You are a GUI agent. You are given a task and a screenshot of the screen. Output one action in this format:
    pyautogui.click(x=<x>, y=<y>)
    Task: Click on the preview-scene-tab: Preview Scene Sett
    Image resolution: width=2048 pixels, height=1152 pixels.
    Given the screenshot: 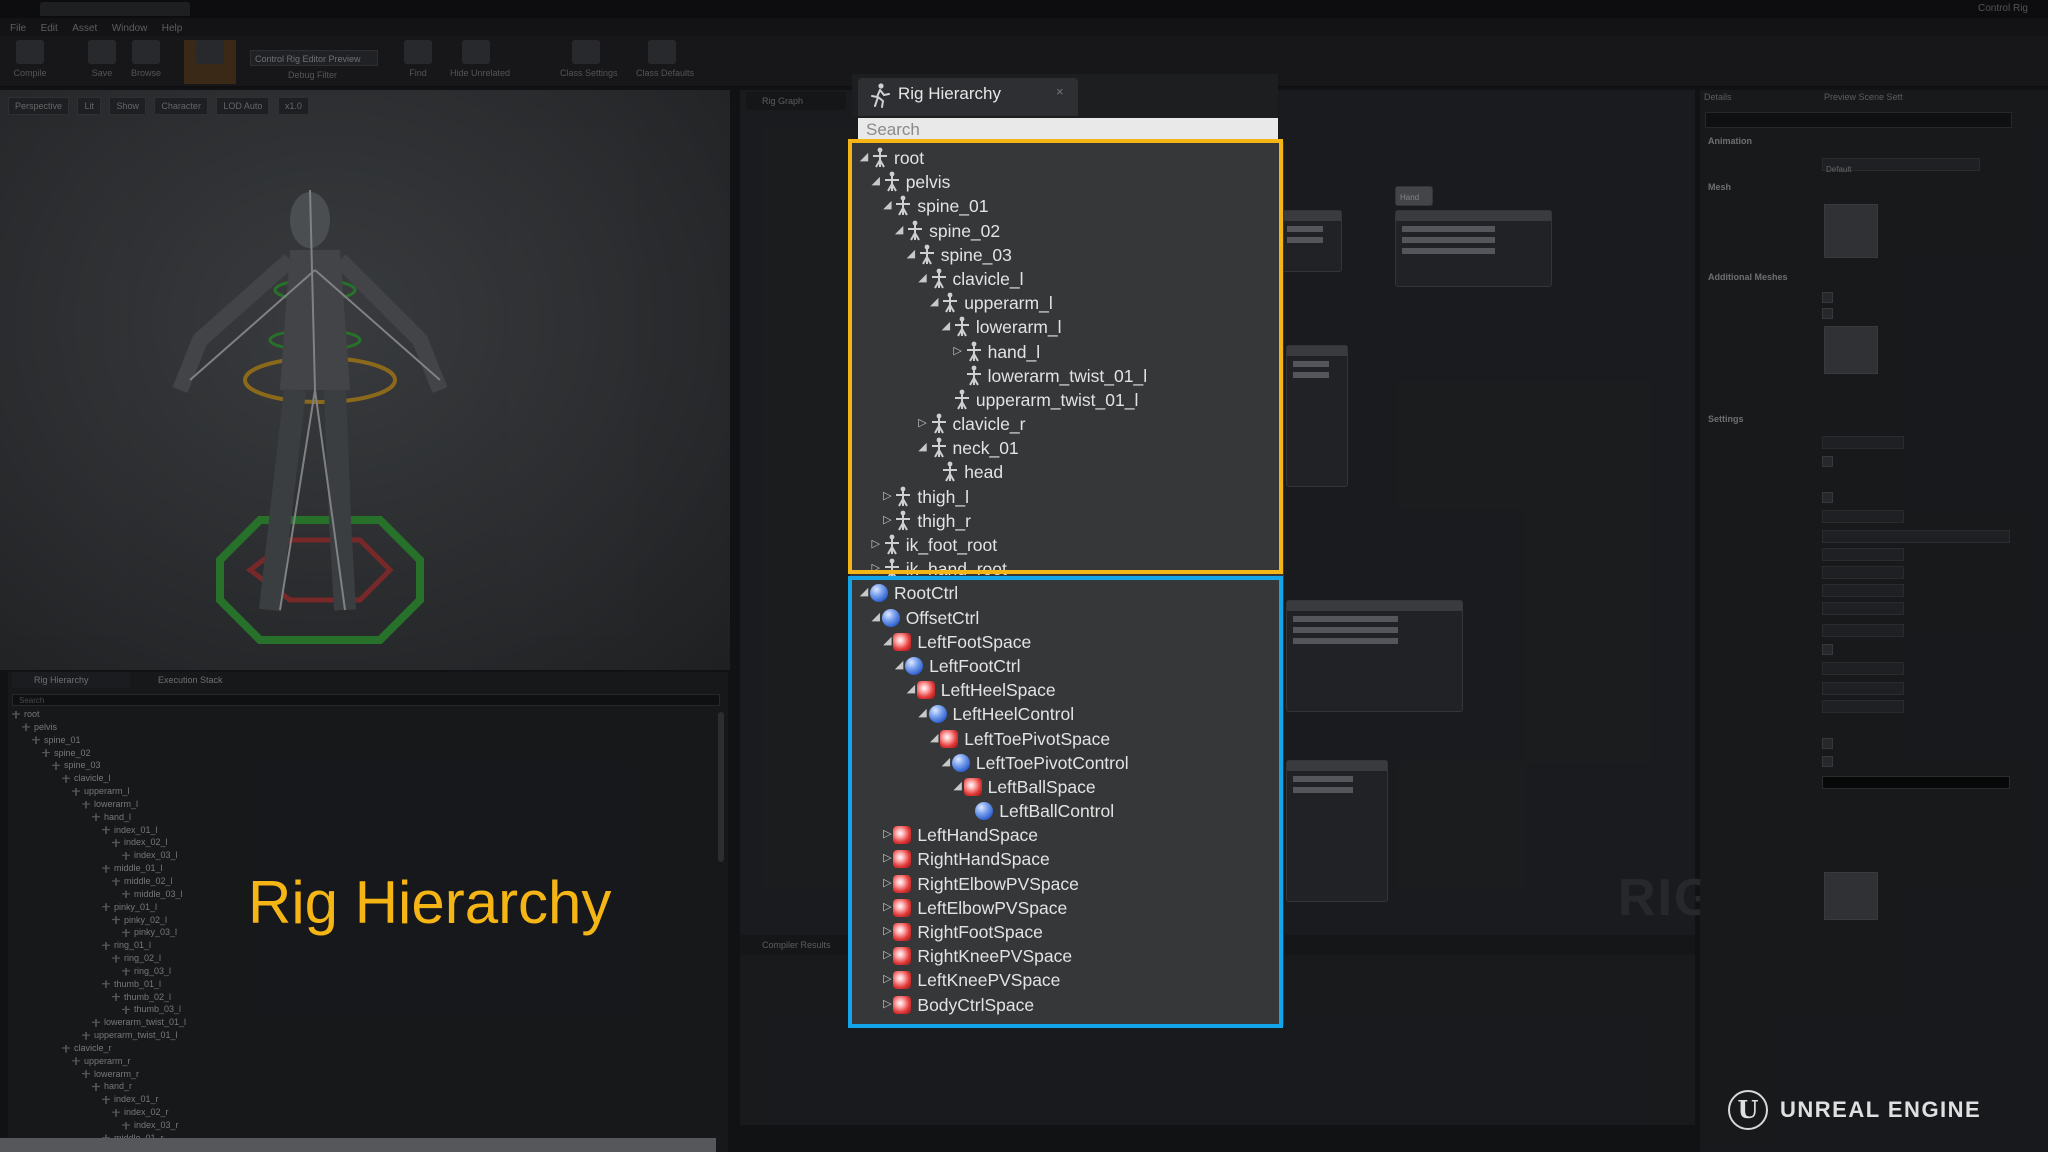 What is the action you would take?
    pyautogui.click(x=1863, y=97)
    